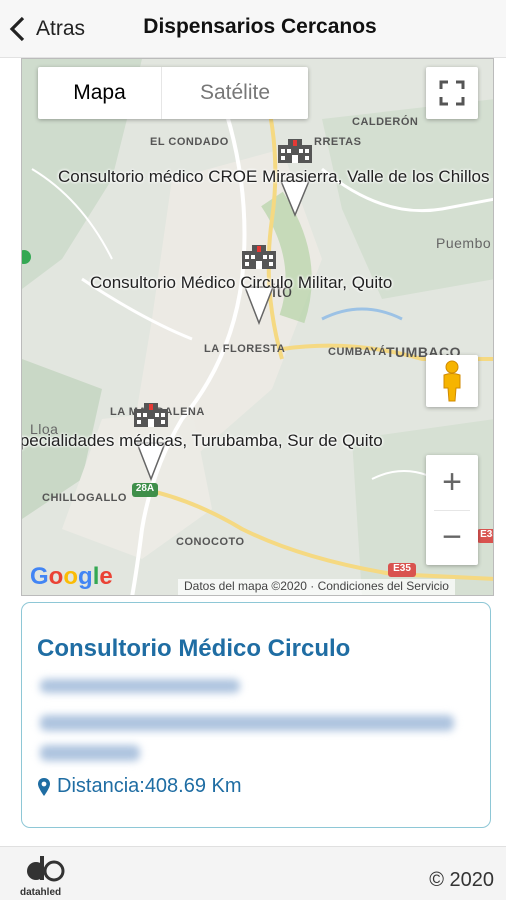 The image size is (506, 900). What do you see at coordinates (357, 352) in the screenshot?
I see `place-label: CUMBAYÁ` at bounding box center [357, 352].